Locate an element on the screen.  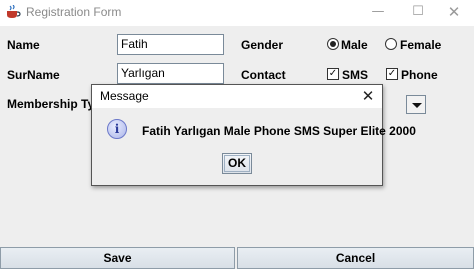
male-radio-label: Male is located at coordinates (354, 45).